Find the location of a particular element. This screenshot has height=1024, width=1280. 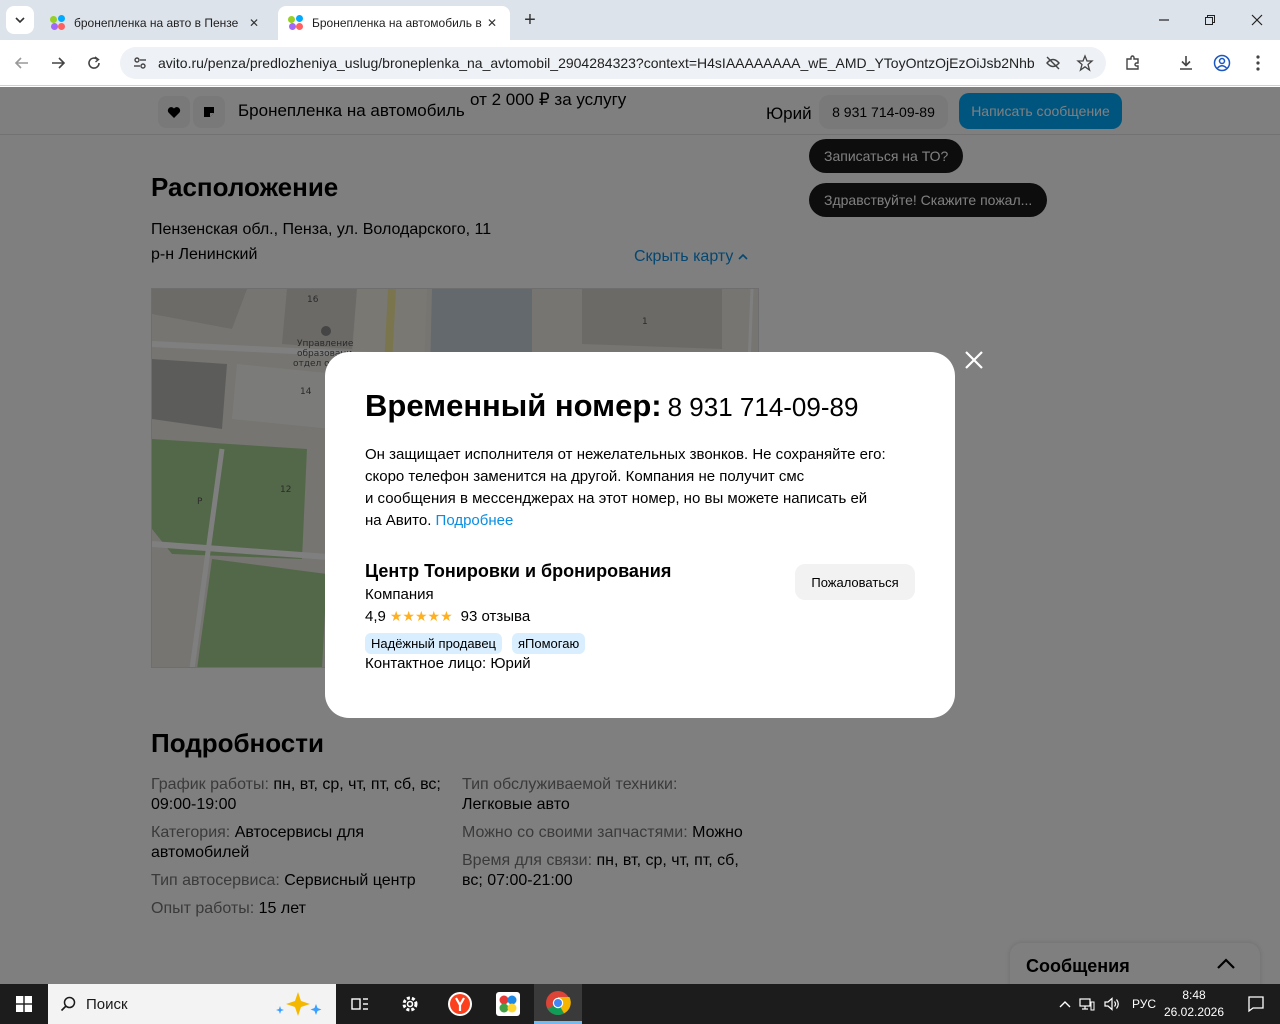

network-icon is located at coordinates (1087, 1004).